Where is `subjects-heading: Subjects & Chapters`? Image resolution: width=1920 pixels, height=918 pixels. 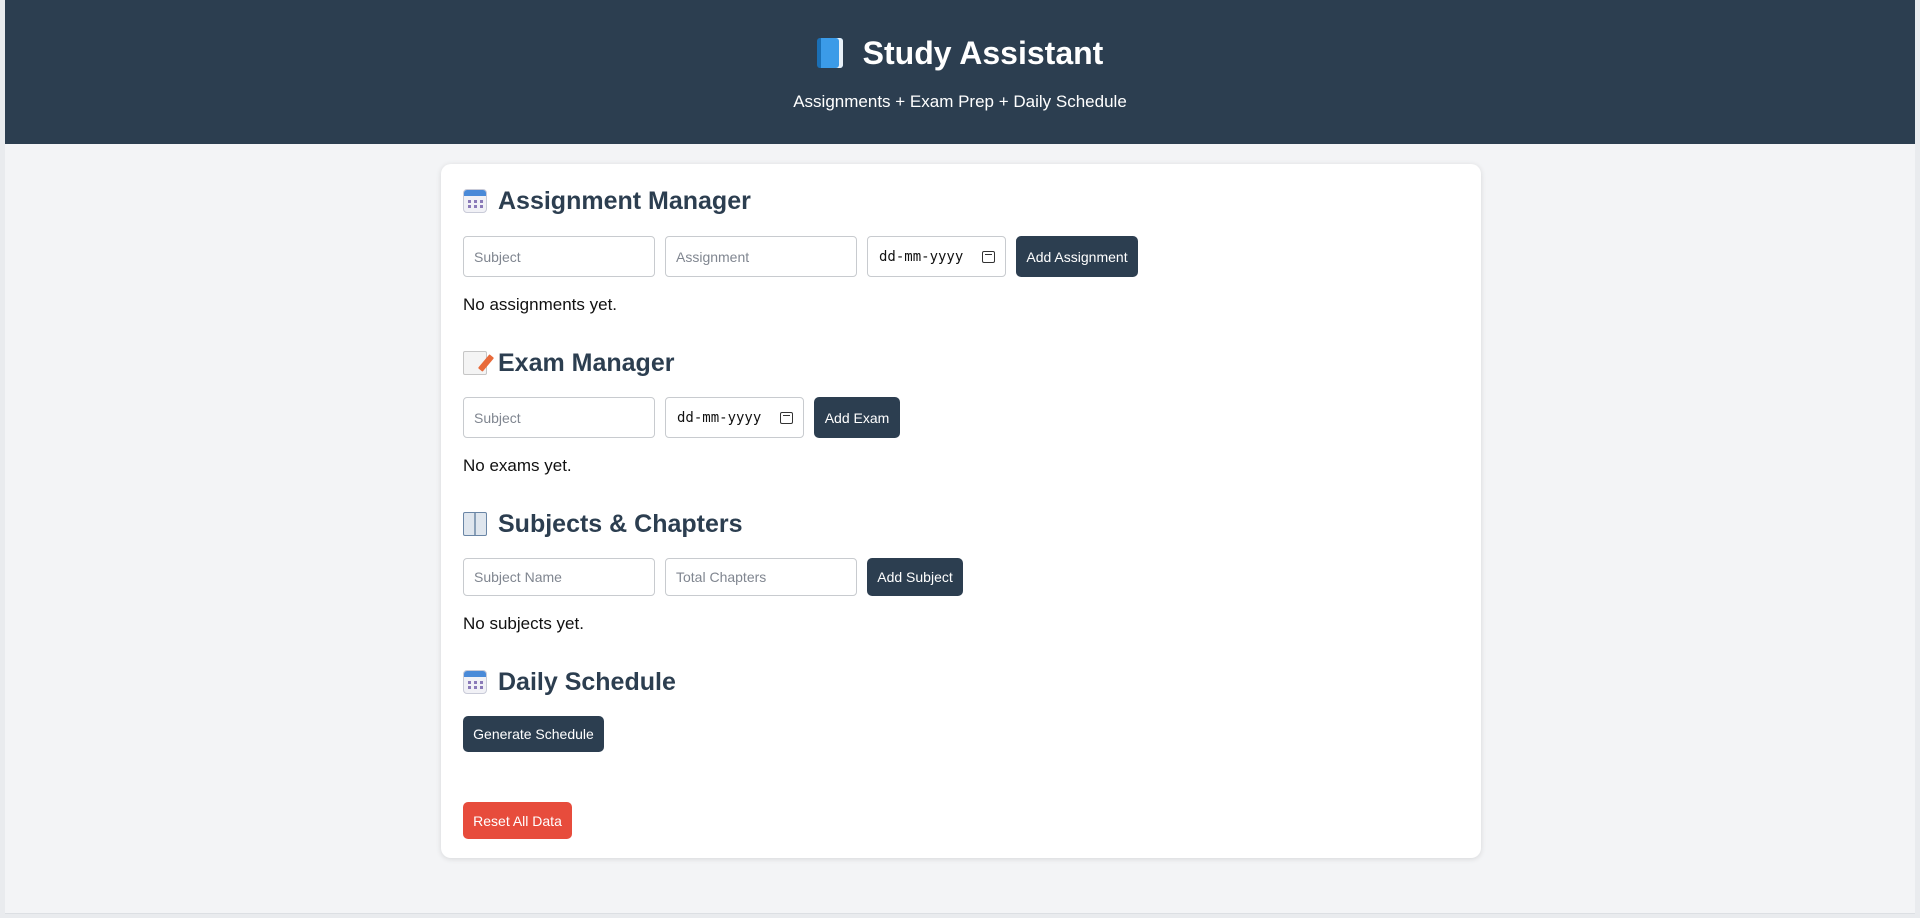 subjects-heading: Subjects & Chapters is located at coordinates (603, 524).